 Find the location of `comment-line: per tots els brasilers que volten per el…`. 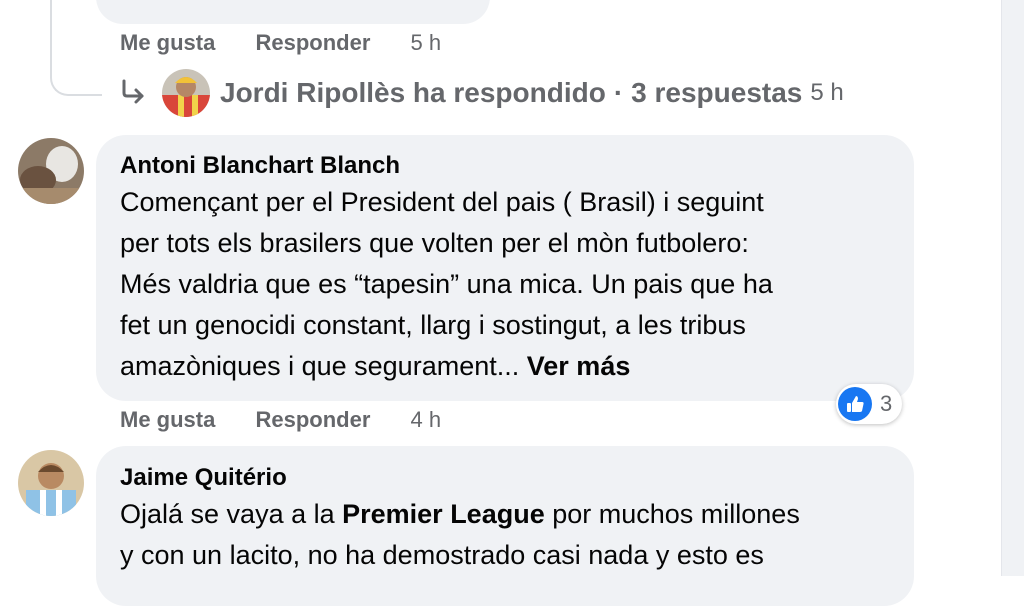

comment-line: per tots els brasilers que volten per el… is located at coordinates (434, 243).